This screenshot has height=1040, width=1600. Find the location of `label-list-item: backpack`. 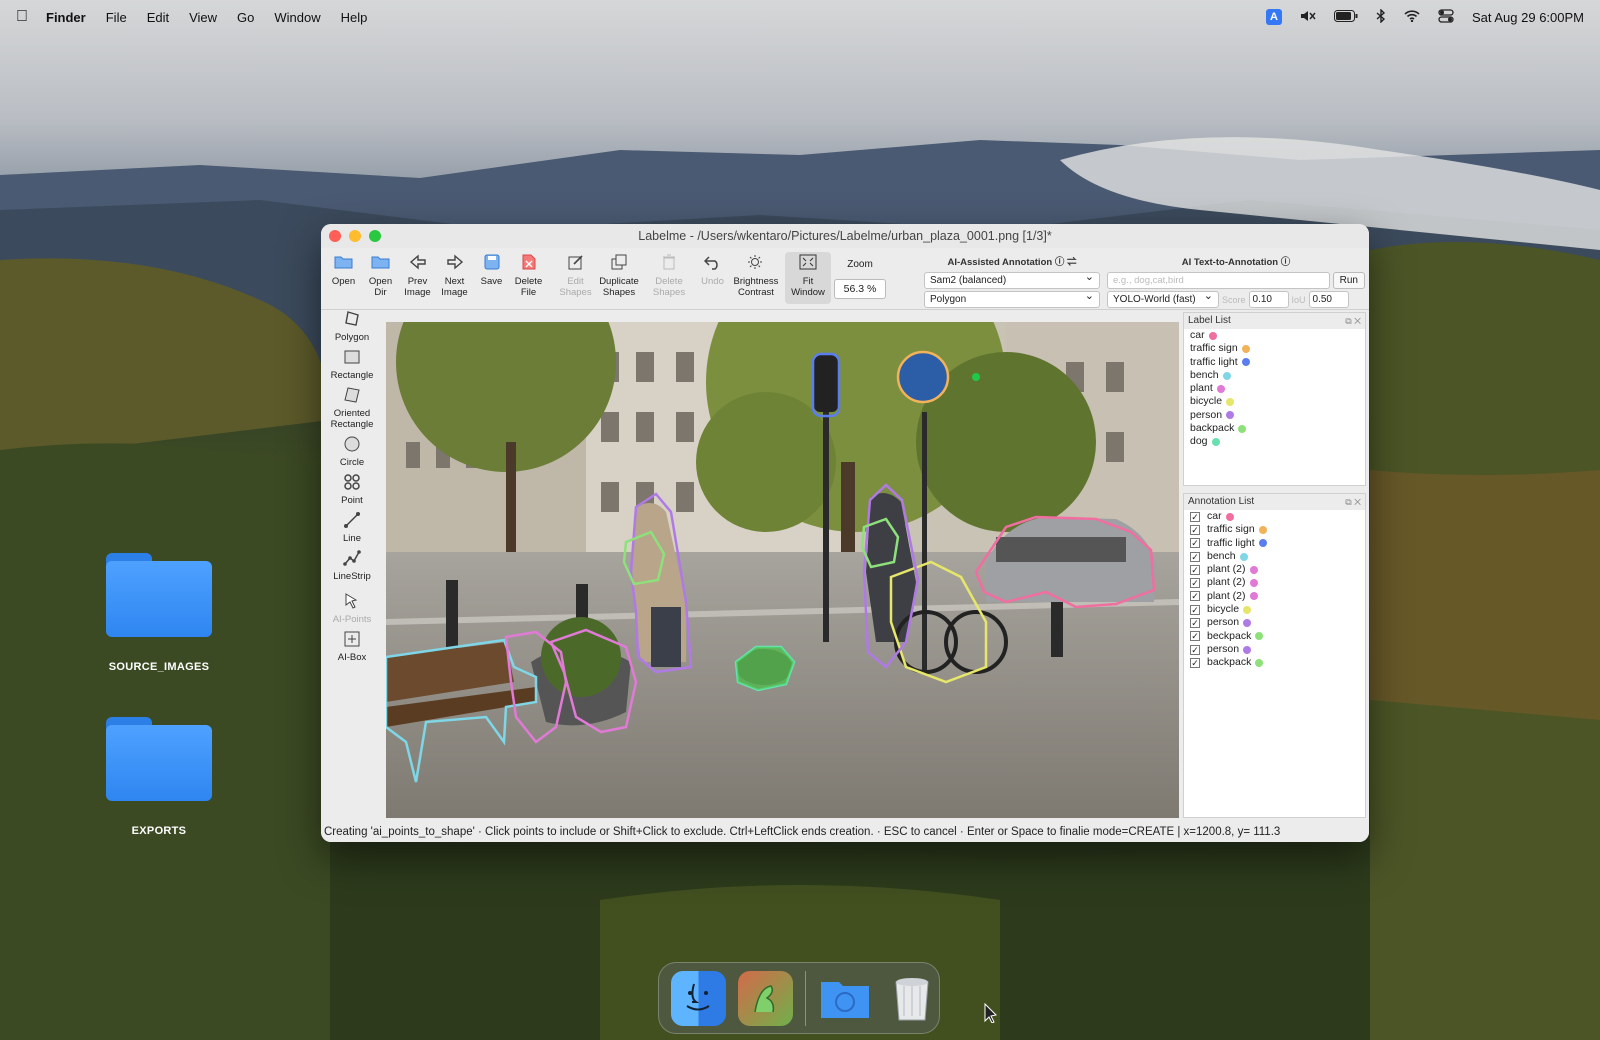

label-list-item: backpack is located at coordinates (1274, 428).